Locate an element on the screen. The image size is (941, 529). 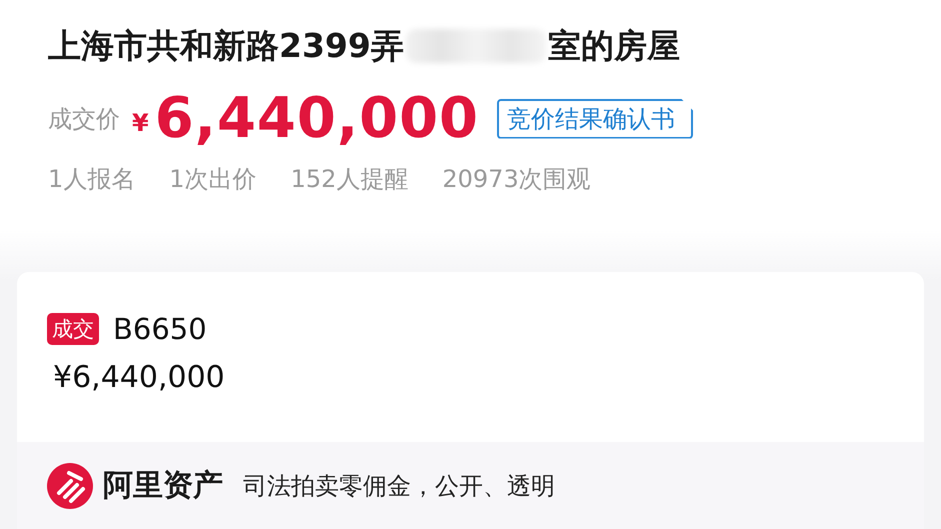
bid-amount: ¥6,440,000 is located at coordinates (139, 377).